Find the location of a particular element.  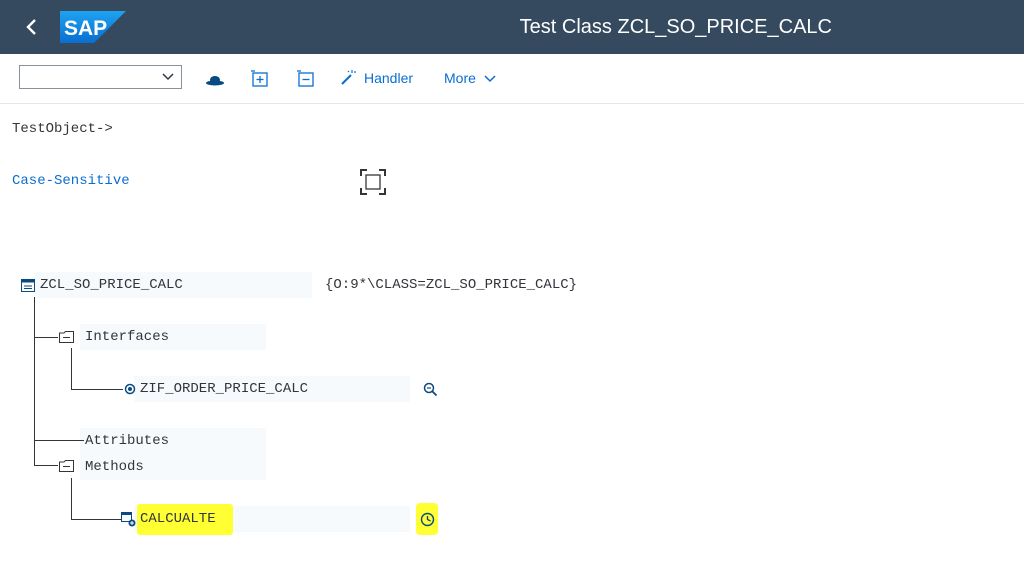

toolbar: Handler More is located at coordinates (512, 79).